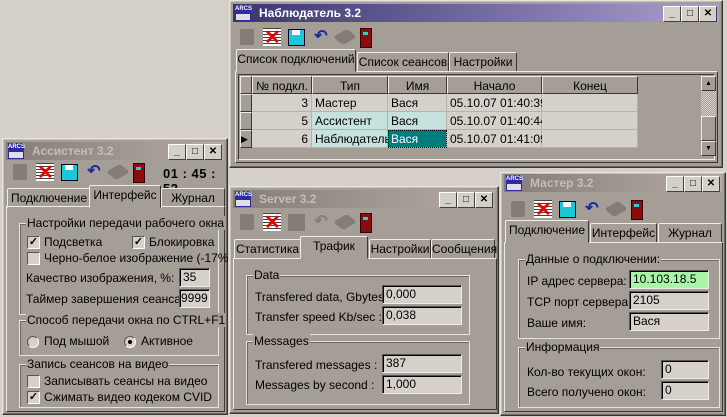  I want to click on tab-sessions-list: Список сеансов, so click(403, 62).